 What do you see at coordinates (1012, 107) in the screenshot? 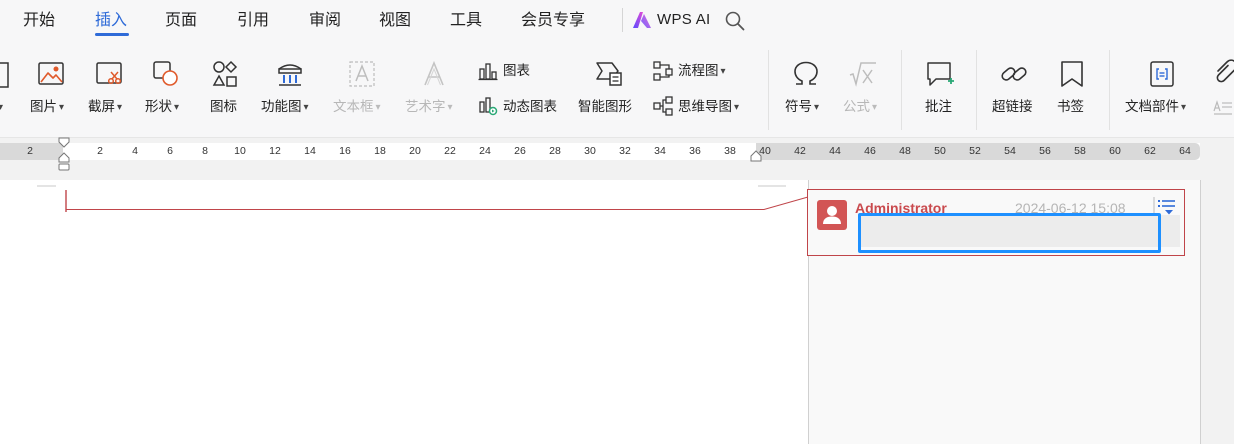
I see `hyperlink-button: 超链接` at bounding box center [1012, 107].